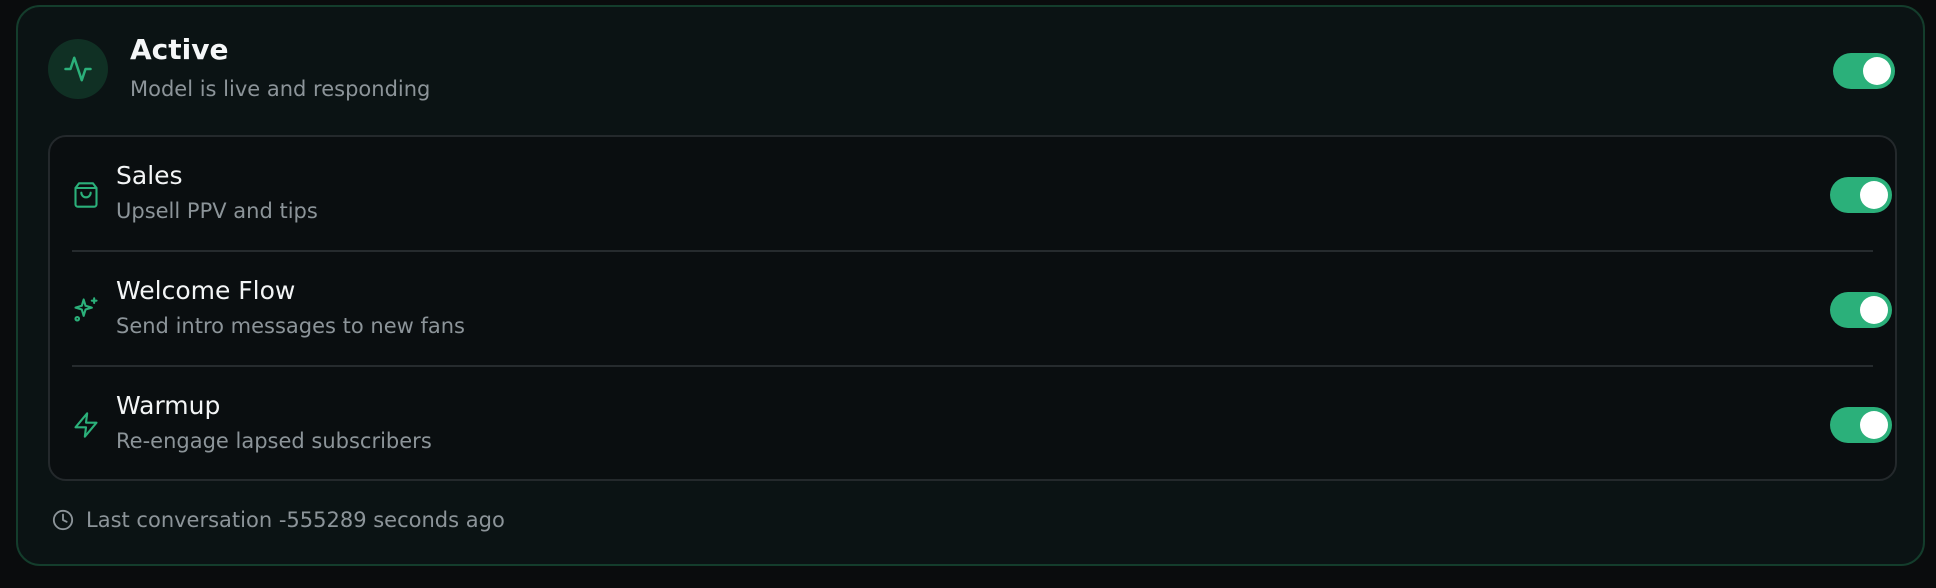 The height and width of the screenshot is (588, 1936). Describe the element at coordinates (206, 290) in the screenshot. I see `feature-title: Welcome Flow` at that location.